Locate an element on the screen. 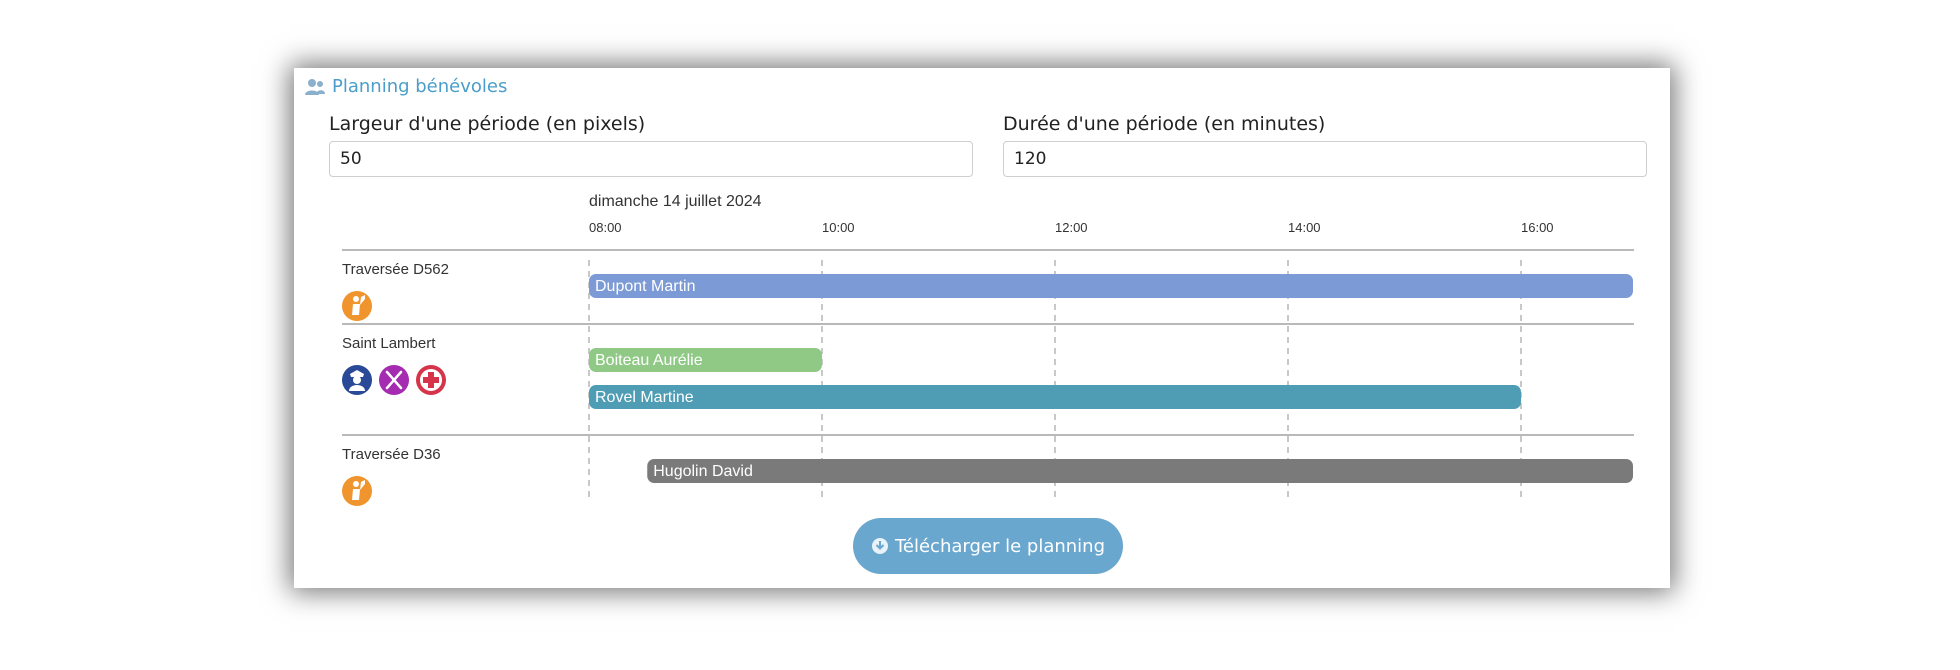 Image resolution: width=1960 pixels, height=670 pixels. volunteer-bar-label: Boiteau Aurélie is located at coordinates (649, 360).